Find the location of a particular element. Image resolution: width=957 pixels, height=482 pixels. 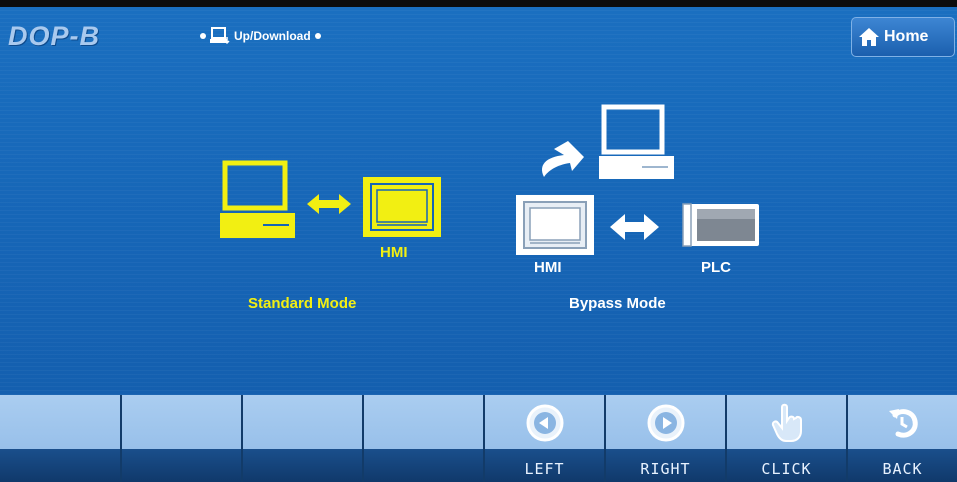

bypass-mode-label: Bypass Mode is located at coordinates (617, 303).